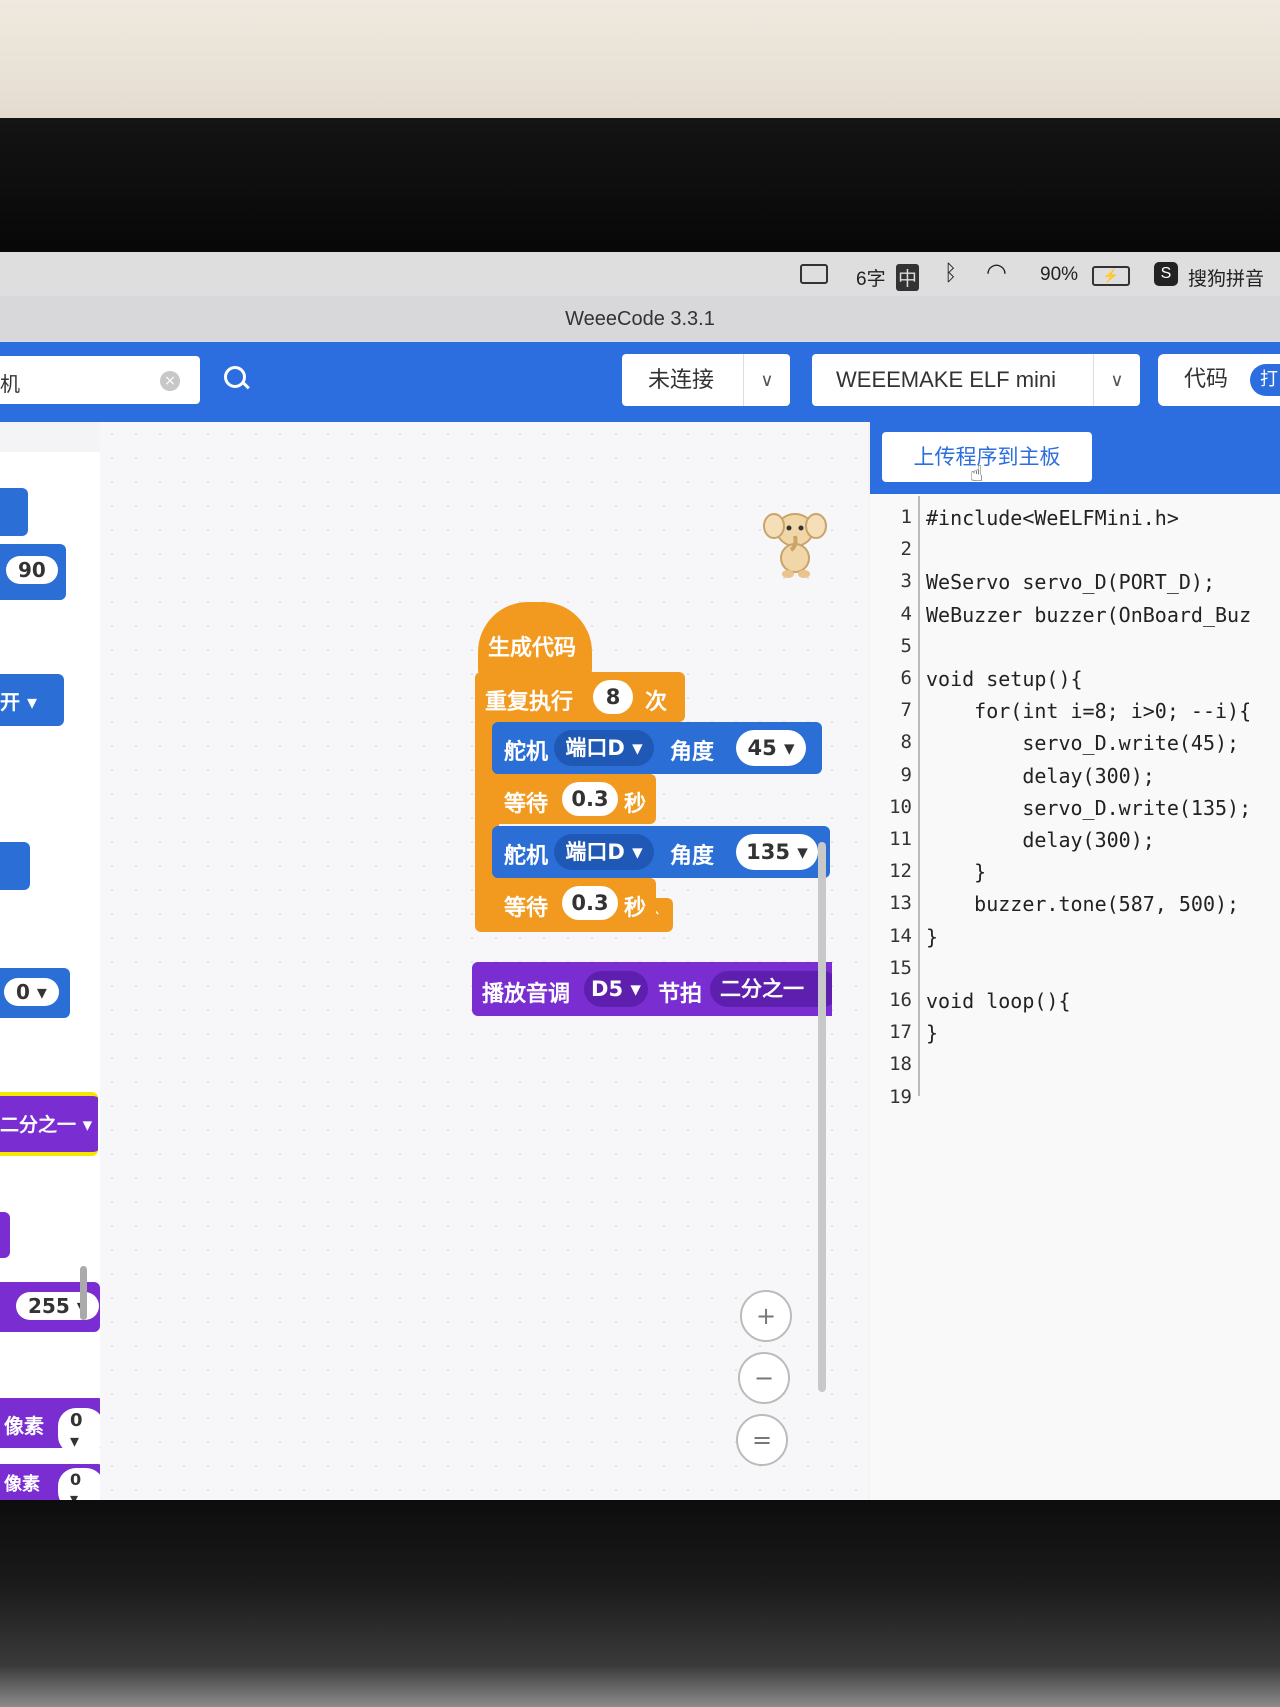 Image resolution: width=1280 pixels, height=1707 pixels. I want to click on line-number: 17, so click(900, 1032).